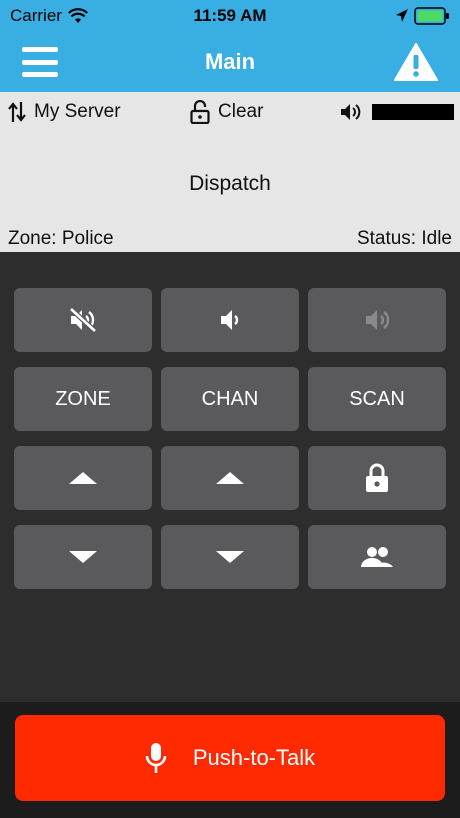 The image size is (460, 818). What do you see at coordinates (230, 399) in the screenshot?
I see `chan-button: CHAN` at bounding box center [230, 399].